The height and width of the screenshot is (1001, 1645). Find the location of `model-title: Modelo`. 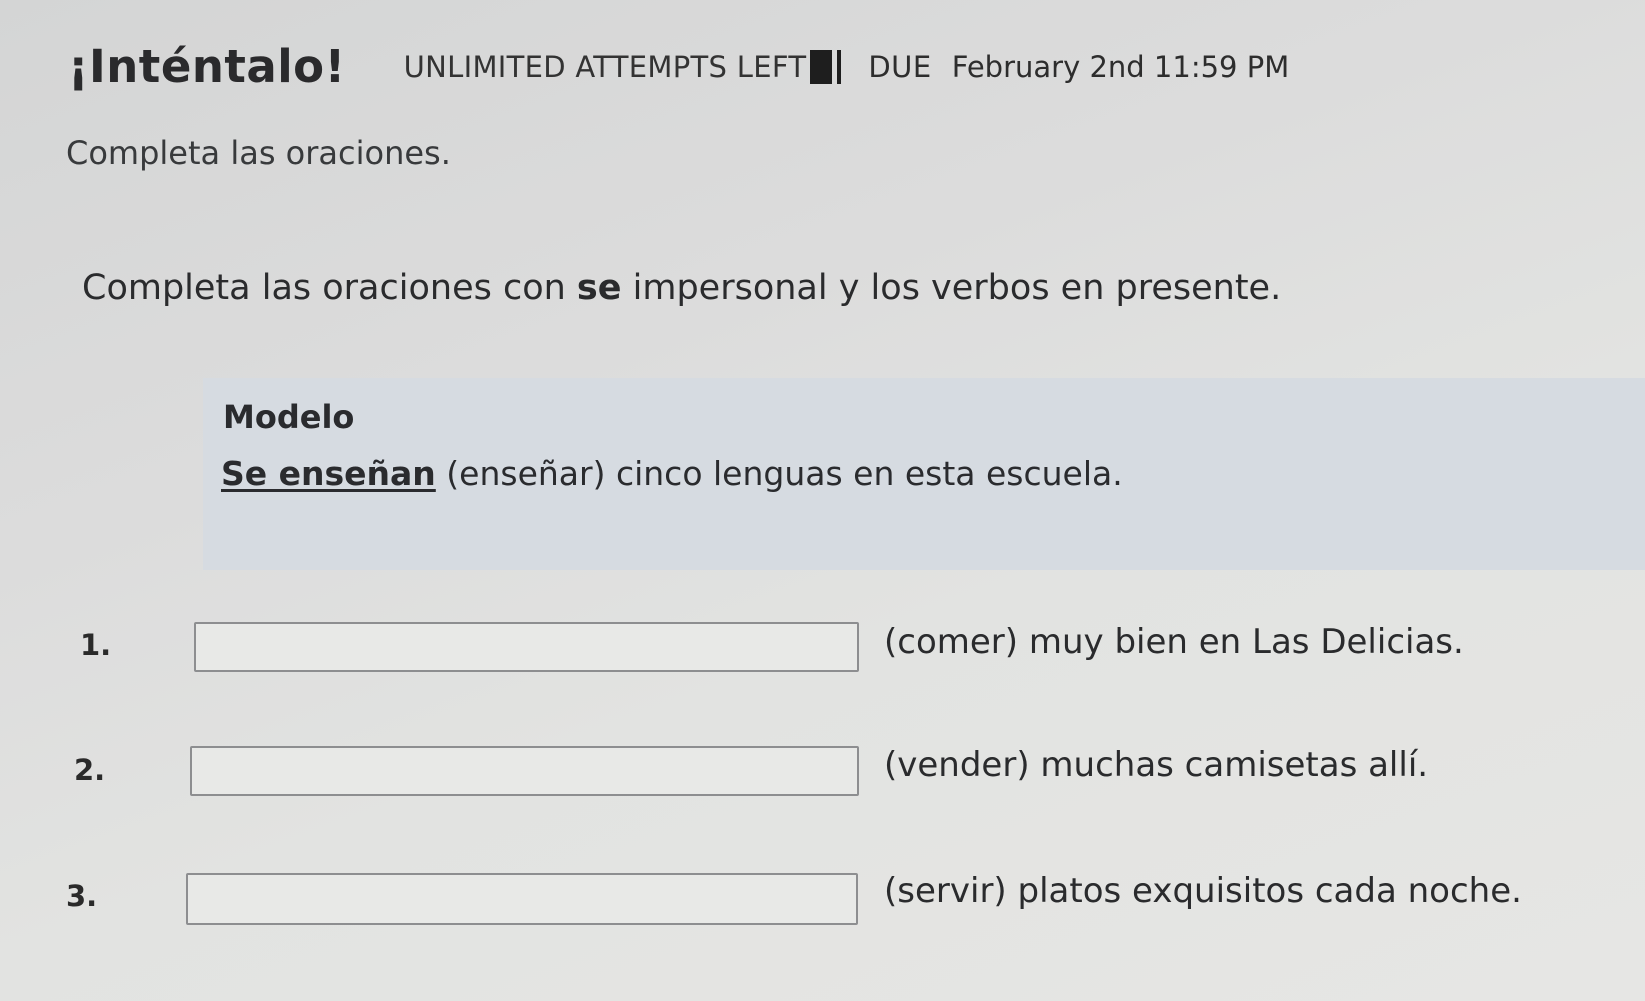

model-title: Modelo is located at coordinates (289, 417).